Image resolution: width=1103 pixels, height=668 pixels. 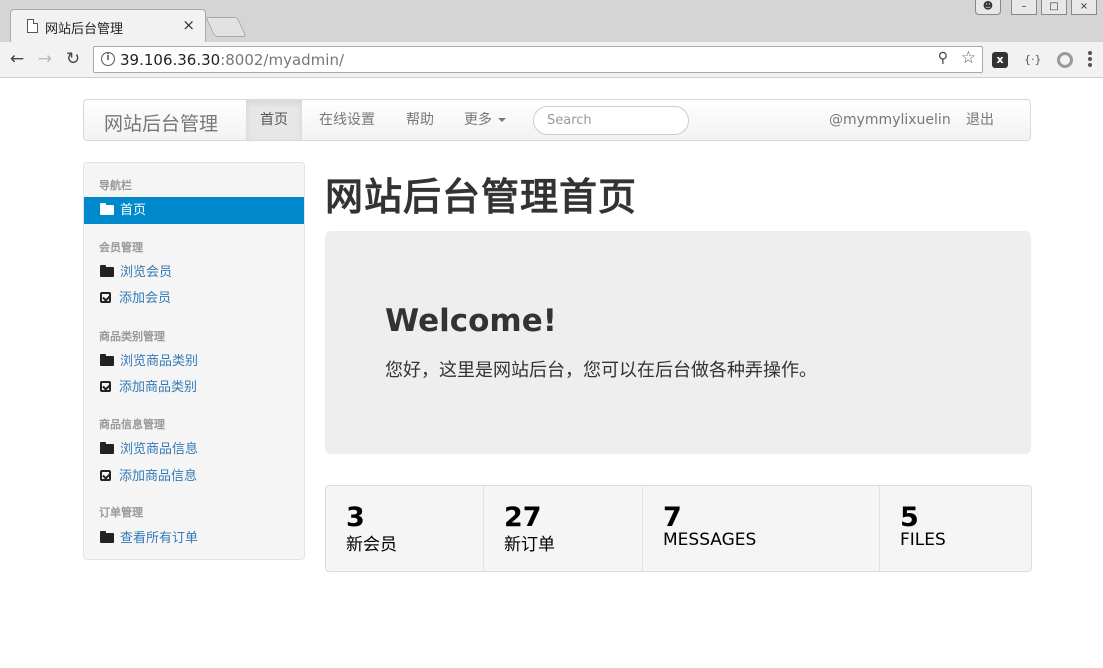 I want to click on stat-label: 新会员, so click(x=371, y=545).